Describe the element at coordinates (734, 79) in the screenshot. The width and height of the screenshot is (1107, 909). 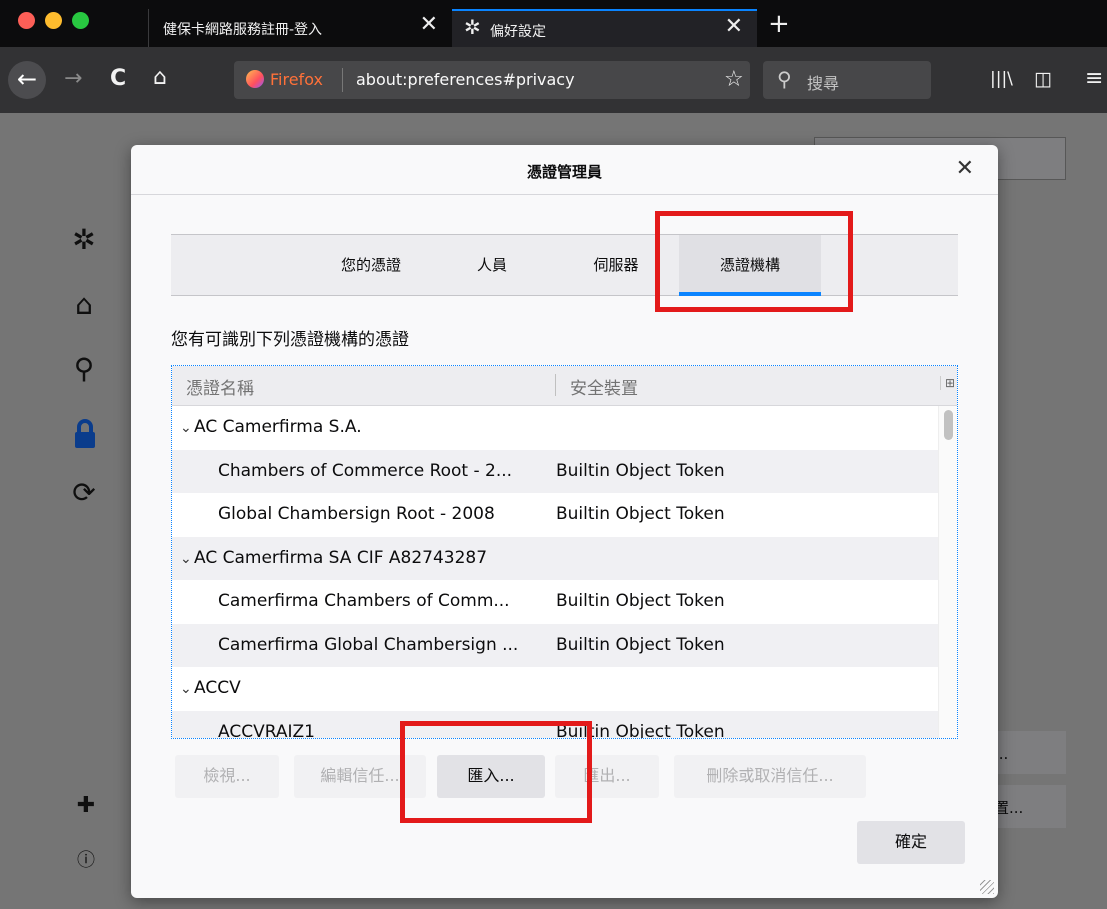
I see `bookmark-star-icon: ☆` at that location.